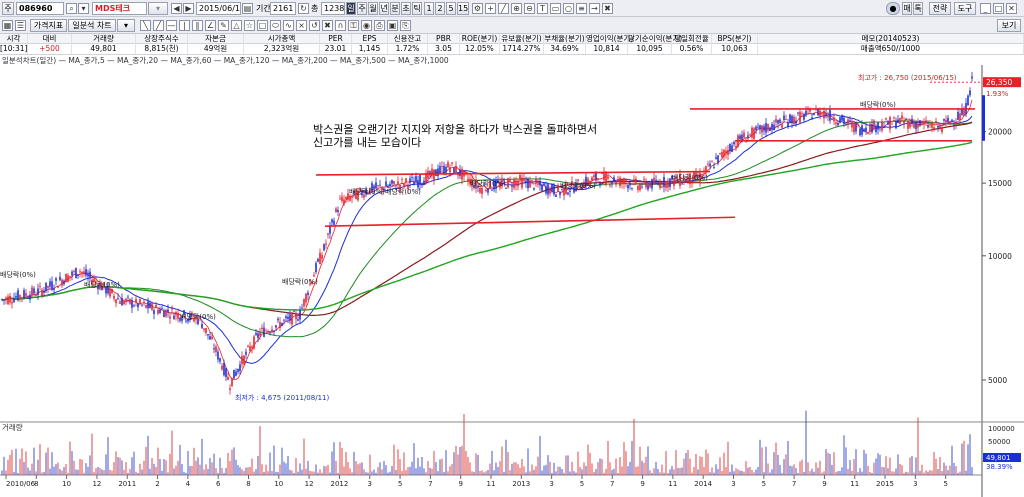 This screenshot has width=1024, height=497. I want to click on fib-tool-icon: ≡, so click(581, 8).